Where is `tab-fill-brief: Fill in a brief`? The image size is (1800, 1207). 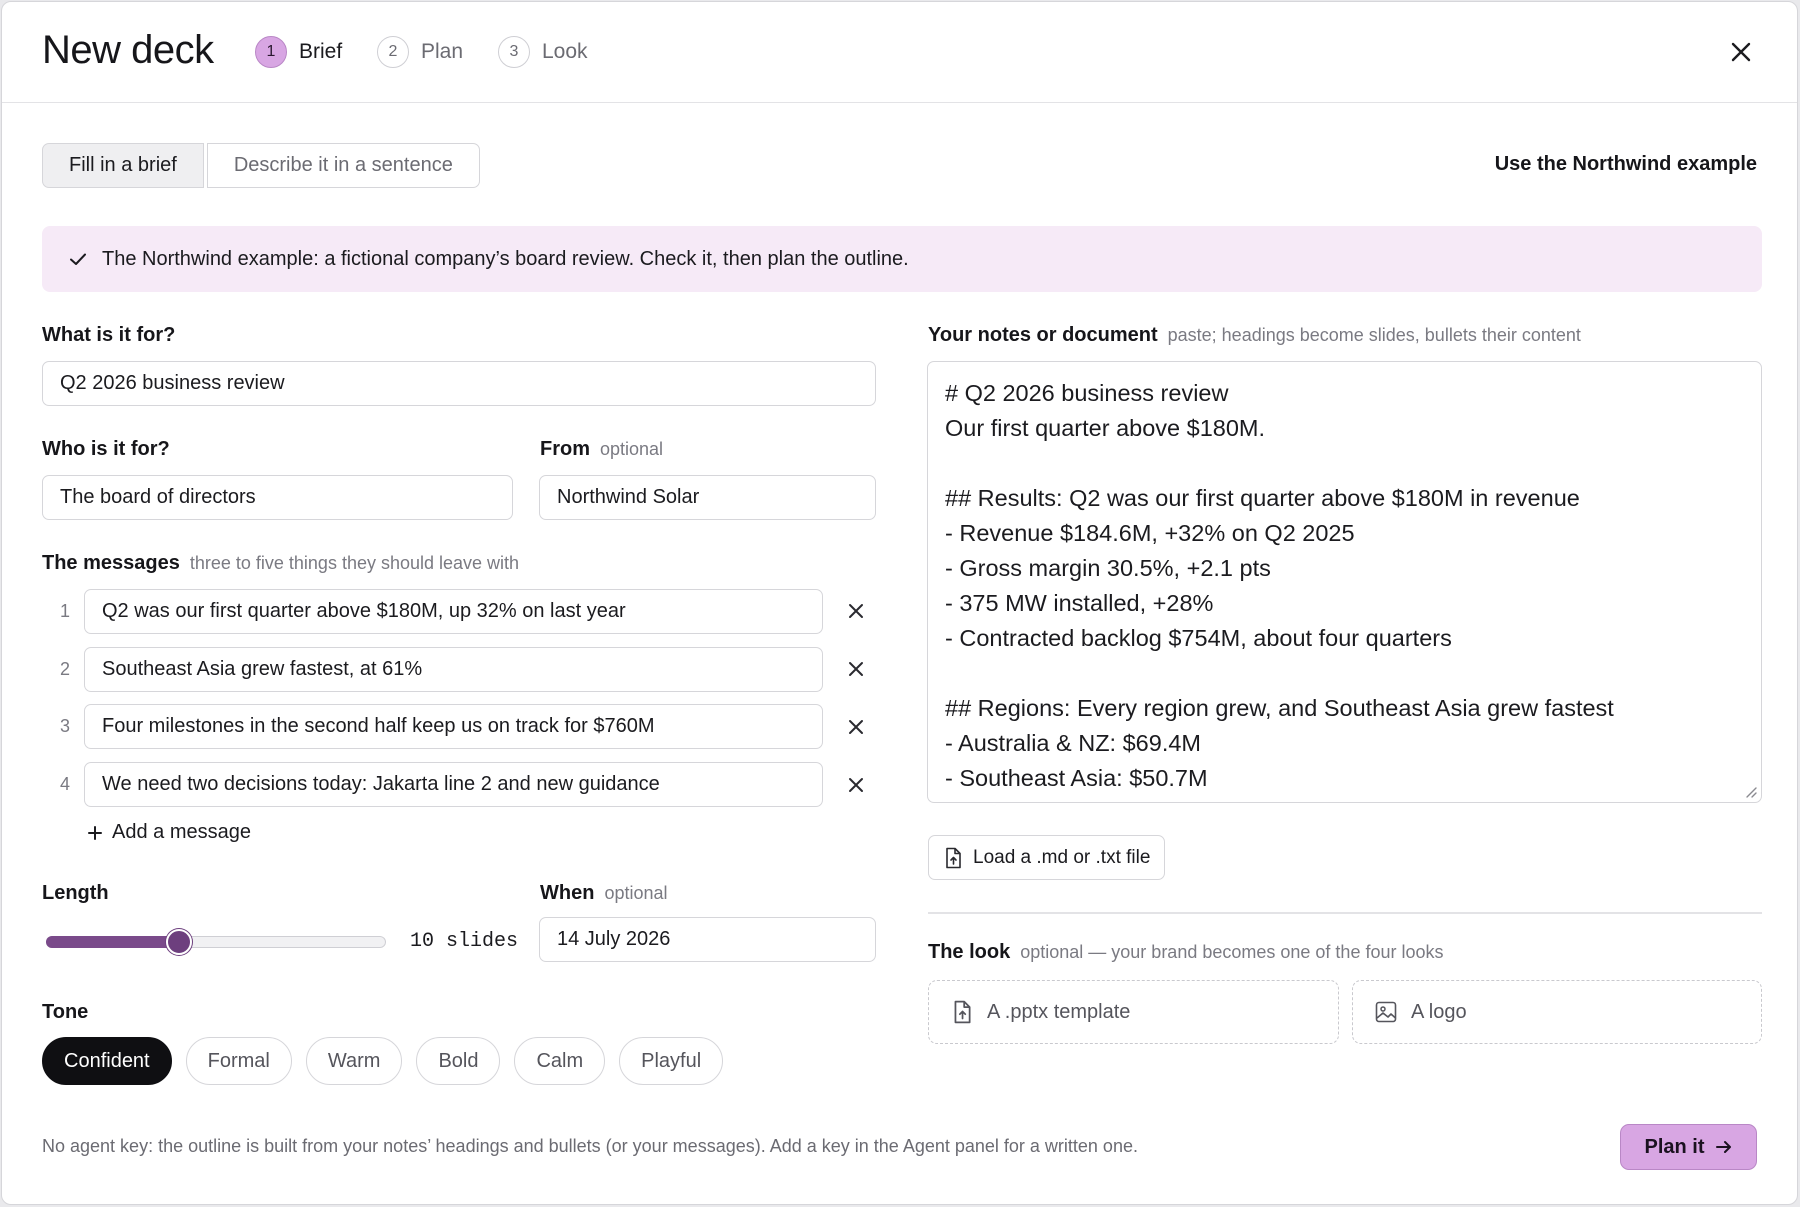
tab-fill-brief: Fill in a brief is located at coordinates (123, 165).